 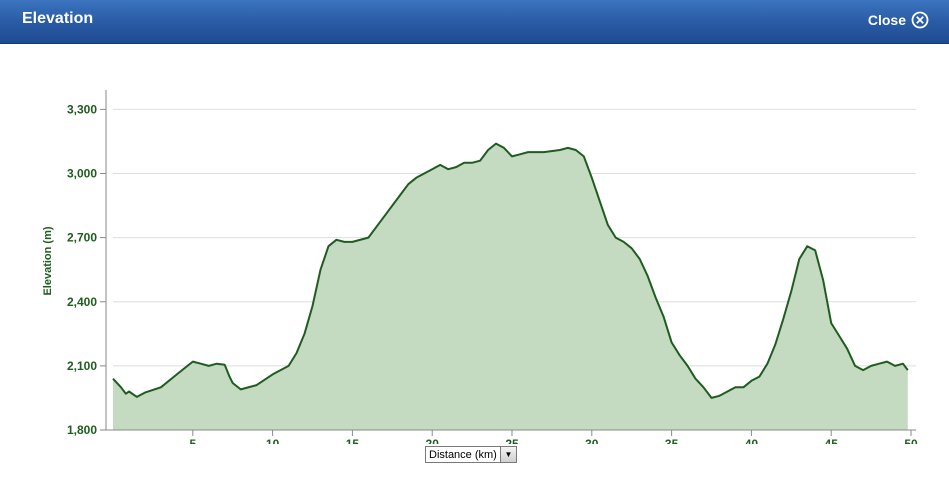 I want to click on close-icon, so click(x=920, y=20).